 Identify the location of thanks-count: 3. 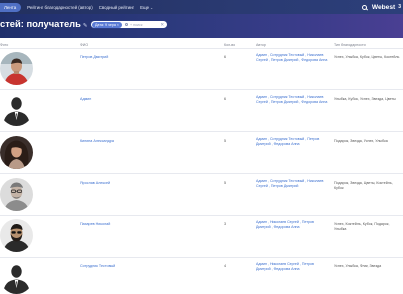
(225, 224).